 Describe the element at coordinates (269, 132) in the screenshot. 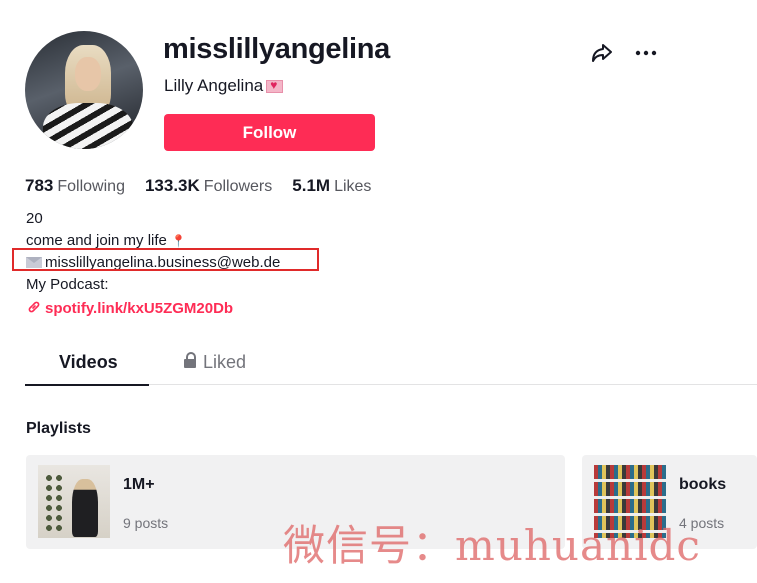

I see `follow-button: Follow` at that location.